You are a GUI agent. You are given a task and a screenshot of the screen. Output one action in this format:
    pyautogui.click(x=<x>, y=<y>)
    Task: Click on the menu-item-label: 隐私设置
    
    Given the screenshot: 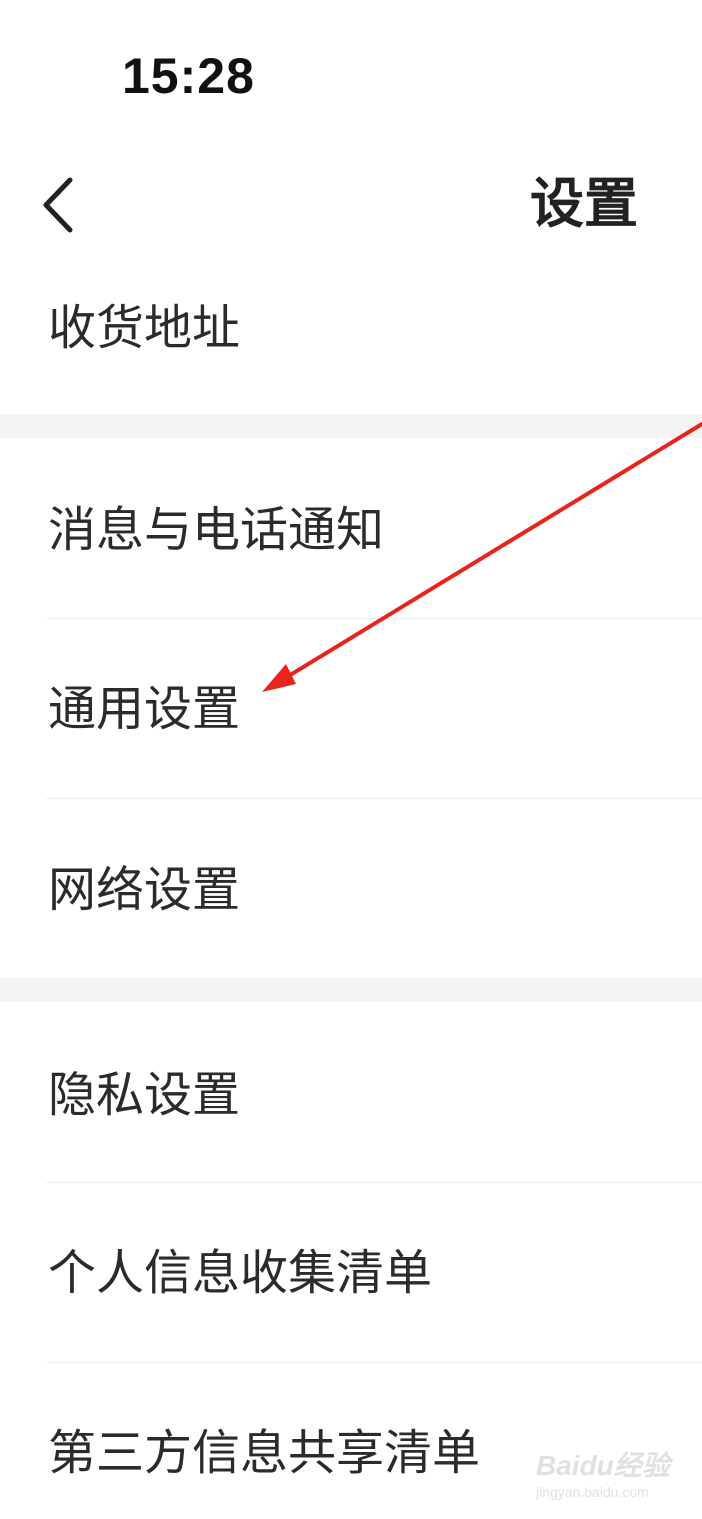 What is the action you would take?
    pyautogui.click(x=144, y=1095)
    